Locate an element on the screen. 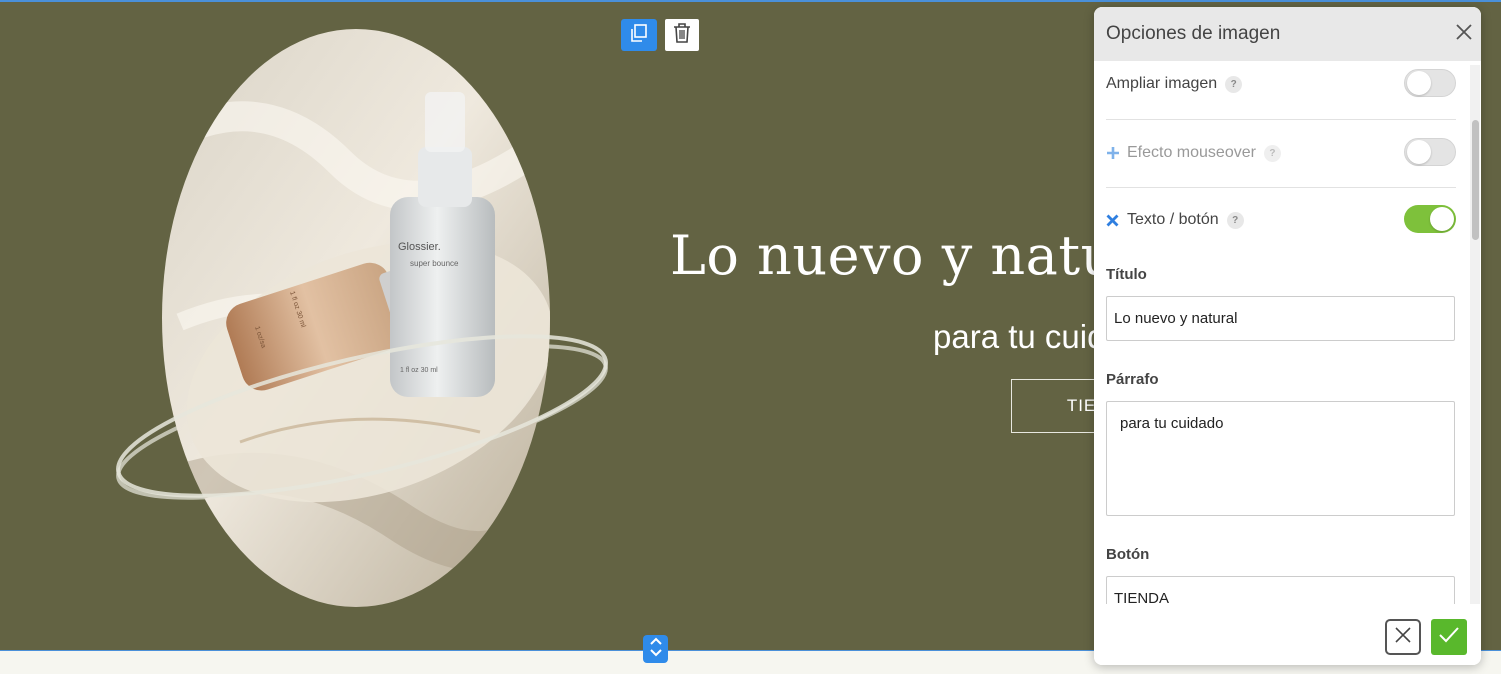 The width and height of the screenshot is (1501, 674). cancel-button is located at coordinates (1403, 637).